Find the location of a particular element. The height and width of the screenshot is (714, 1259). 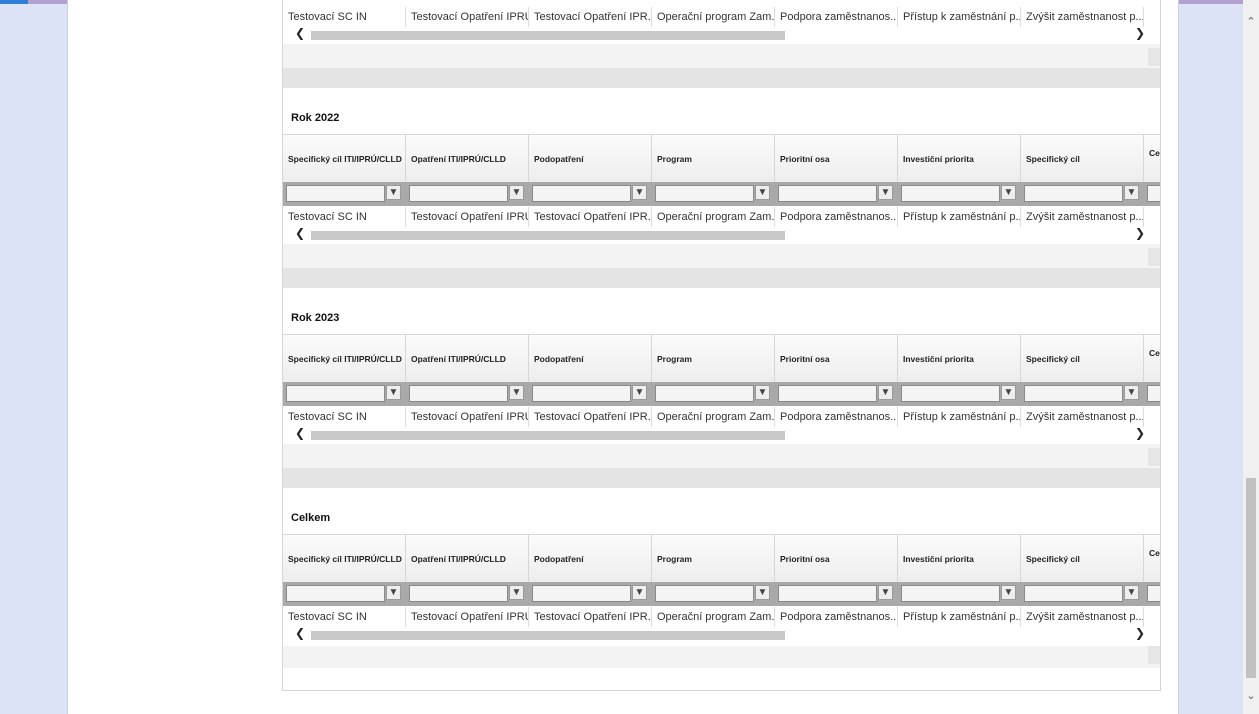

cell-opatreni: Testovací Opatření IPRÚ is located at coordinates (467, 17).